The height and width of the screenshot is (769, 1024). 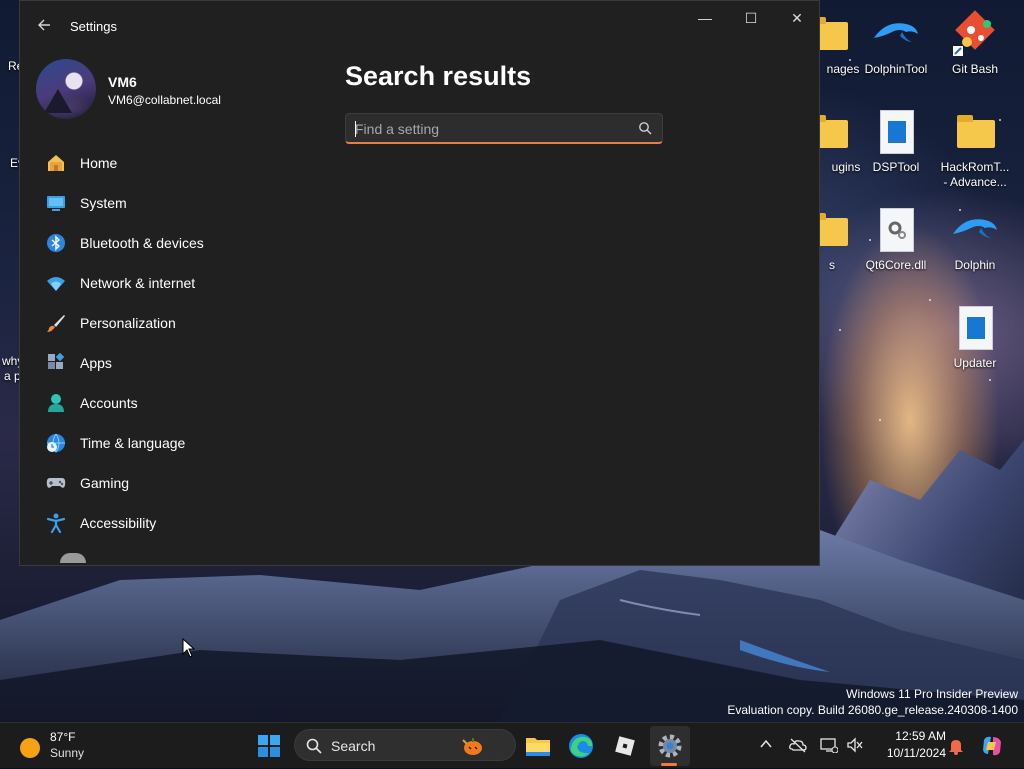 What do you see at coordinates (896, 167) in the screenshot?
I see `desktop-icon-label: DSPTool` at bounding box center [896, 167].